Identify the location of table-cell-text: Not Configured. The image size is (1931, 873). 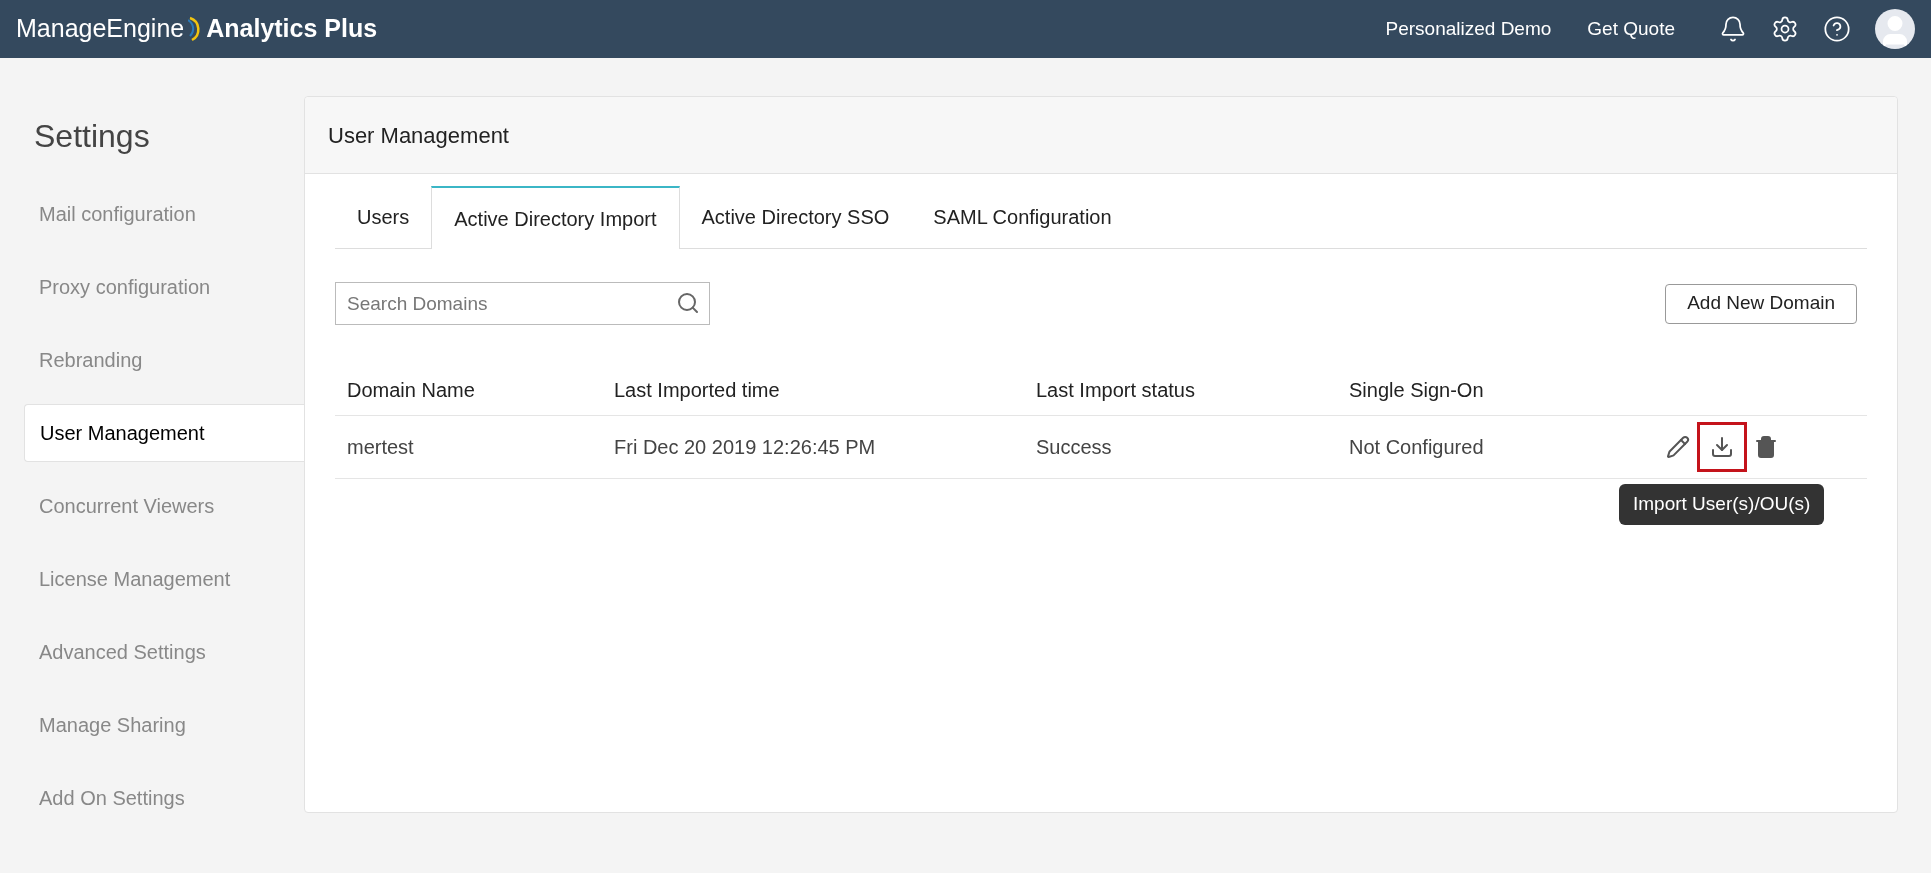
(1416, 447).